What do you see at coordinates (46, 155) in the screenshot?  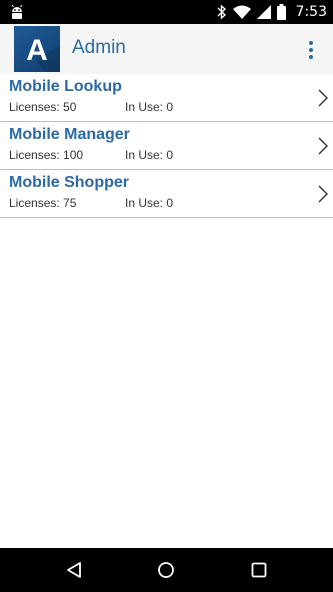 I see `item-licenses: Licenses: 100` at bounding box center [46, 155].